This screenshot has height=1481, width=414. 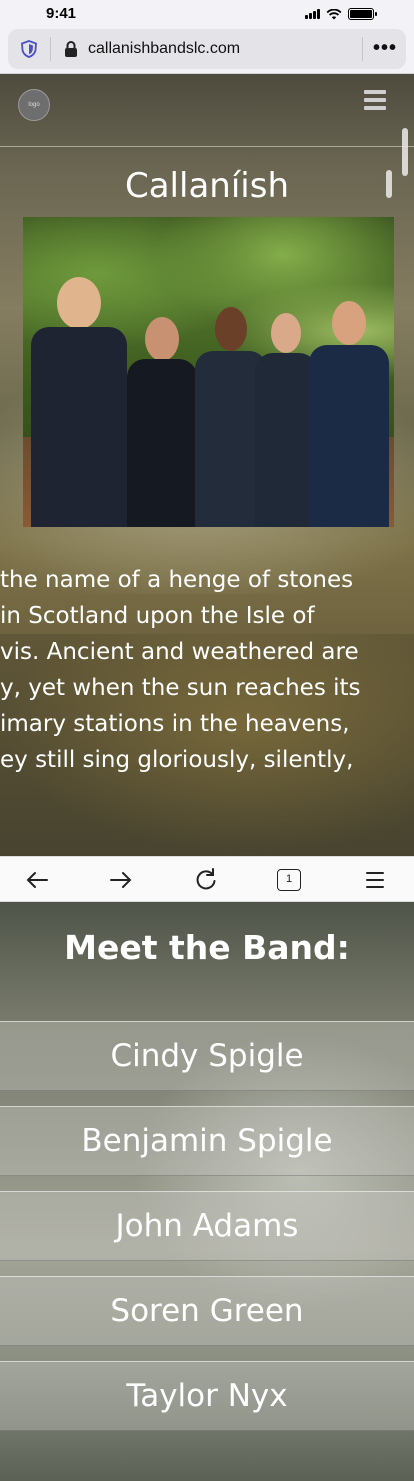 I want to click on wifi-icon, so click(x=334, y=13).